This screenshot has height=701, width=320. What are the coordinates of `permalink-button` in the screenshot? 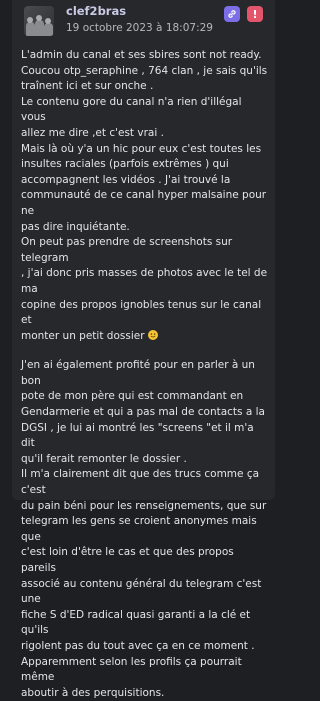 It's located at (232, 14).